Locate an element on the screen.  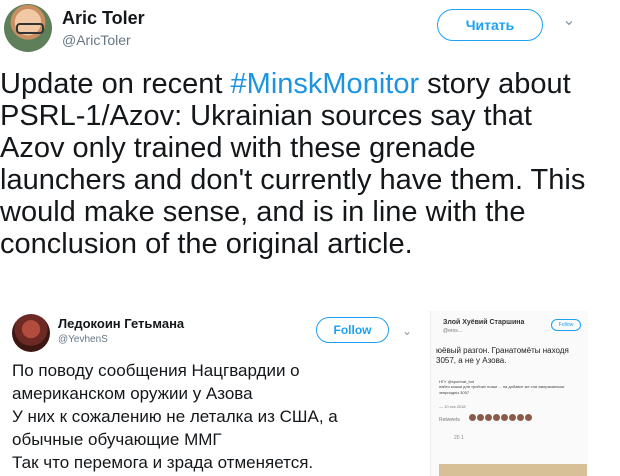
quoted-banner is located at coordinates (513, 470).